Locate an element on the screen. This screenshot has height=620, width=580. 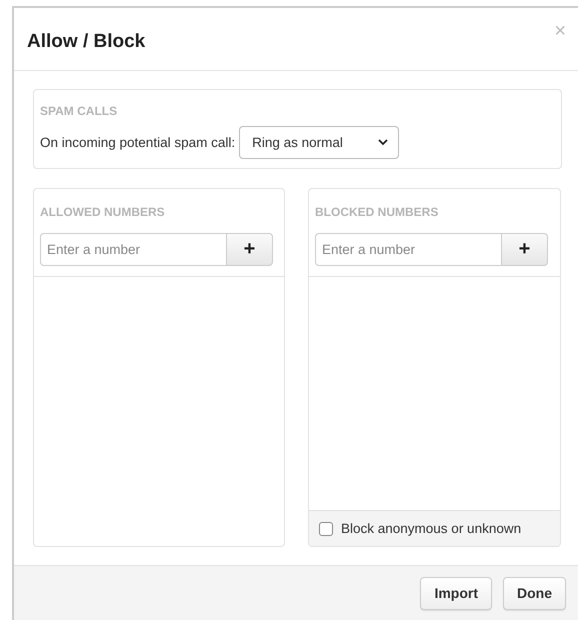
spam-action-select: Ring as normal is located at coordinates (319, 142).